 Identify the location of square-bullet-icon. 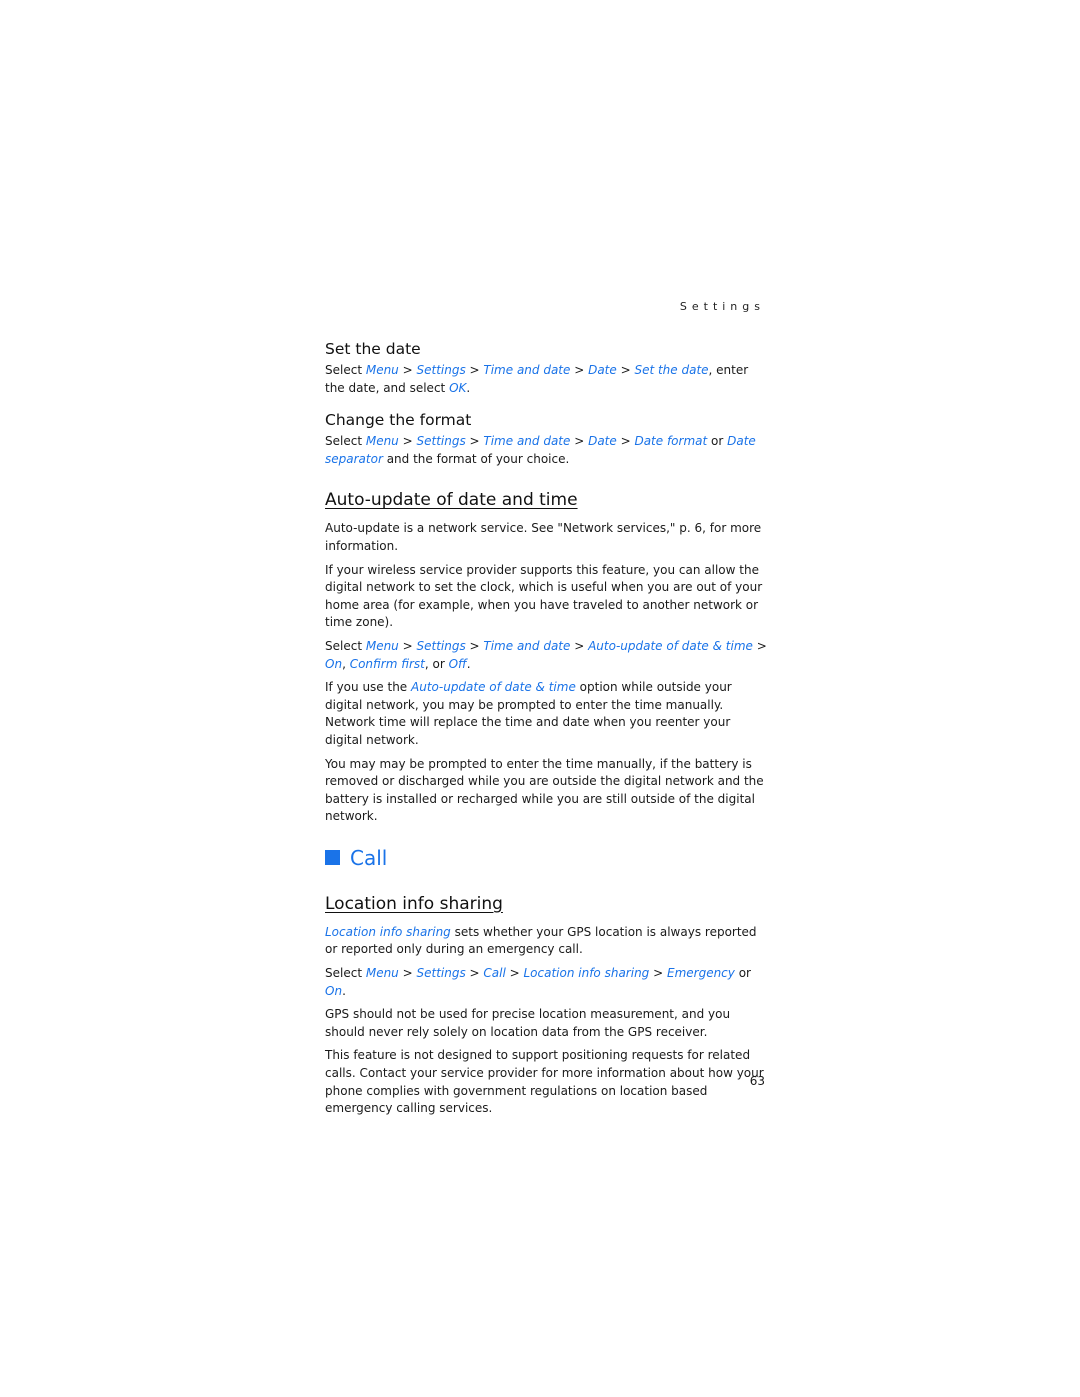
(332, 858).